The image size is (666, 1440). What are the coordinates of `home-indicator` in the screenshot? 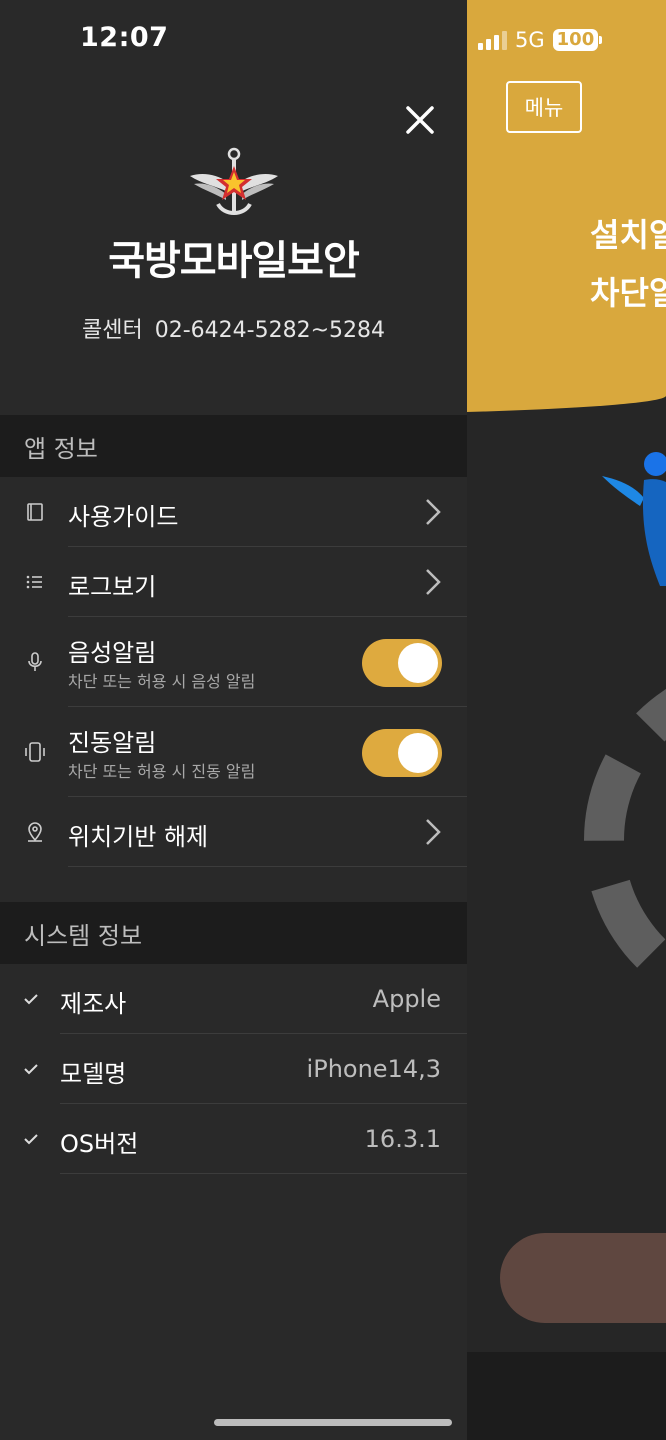 It's located at (333, 1422).